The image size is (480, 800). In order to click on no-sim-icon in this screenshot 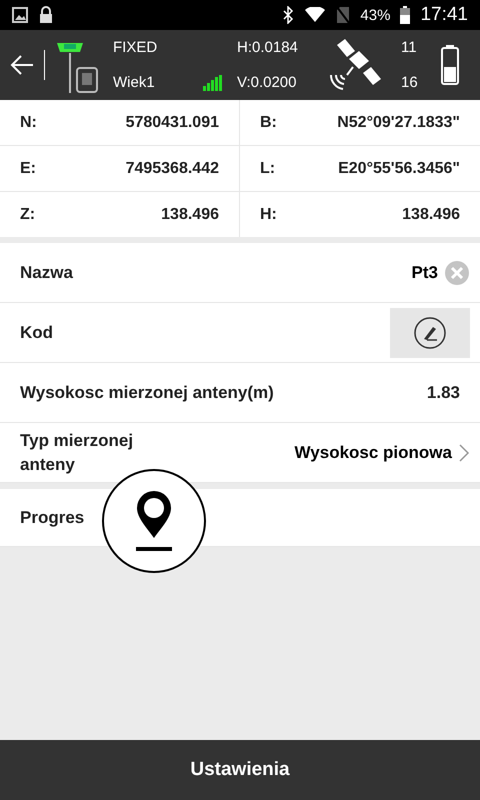, I will do `click(343, 15)`.